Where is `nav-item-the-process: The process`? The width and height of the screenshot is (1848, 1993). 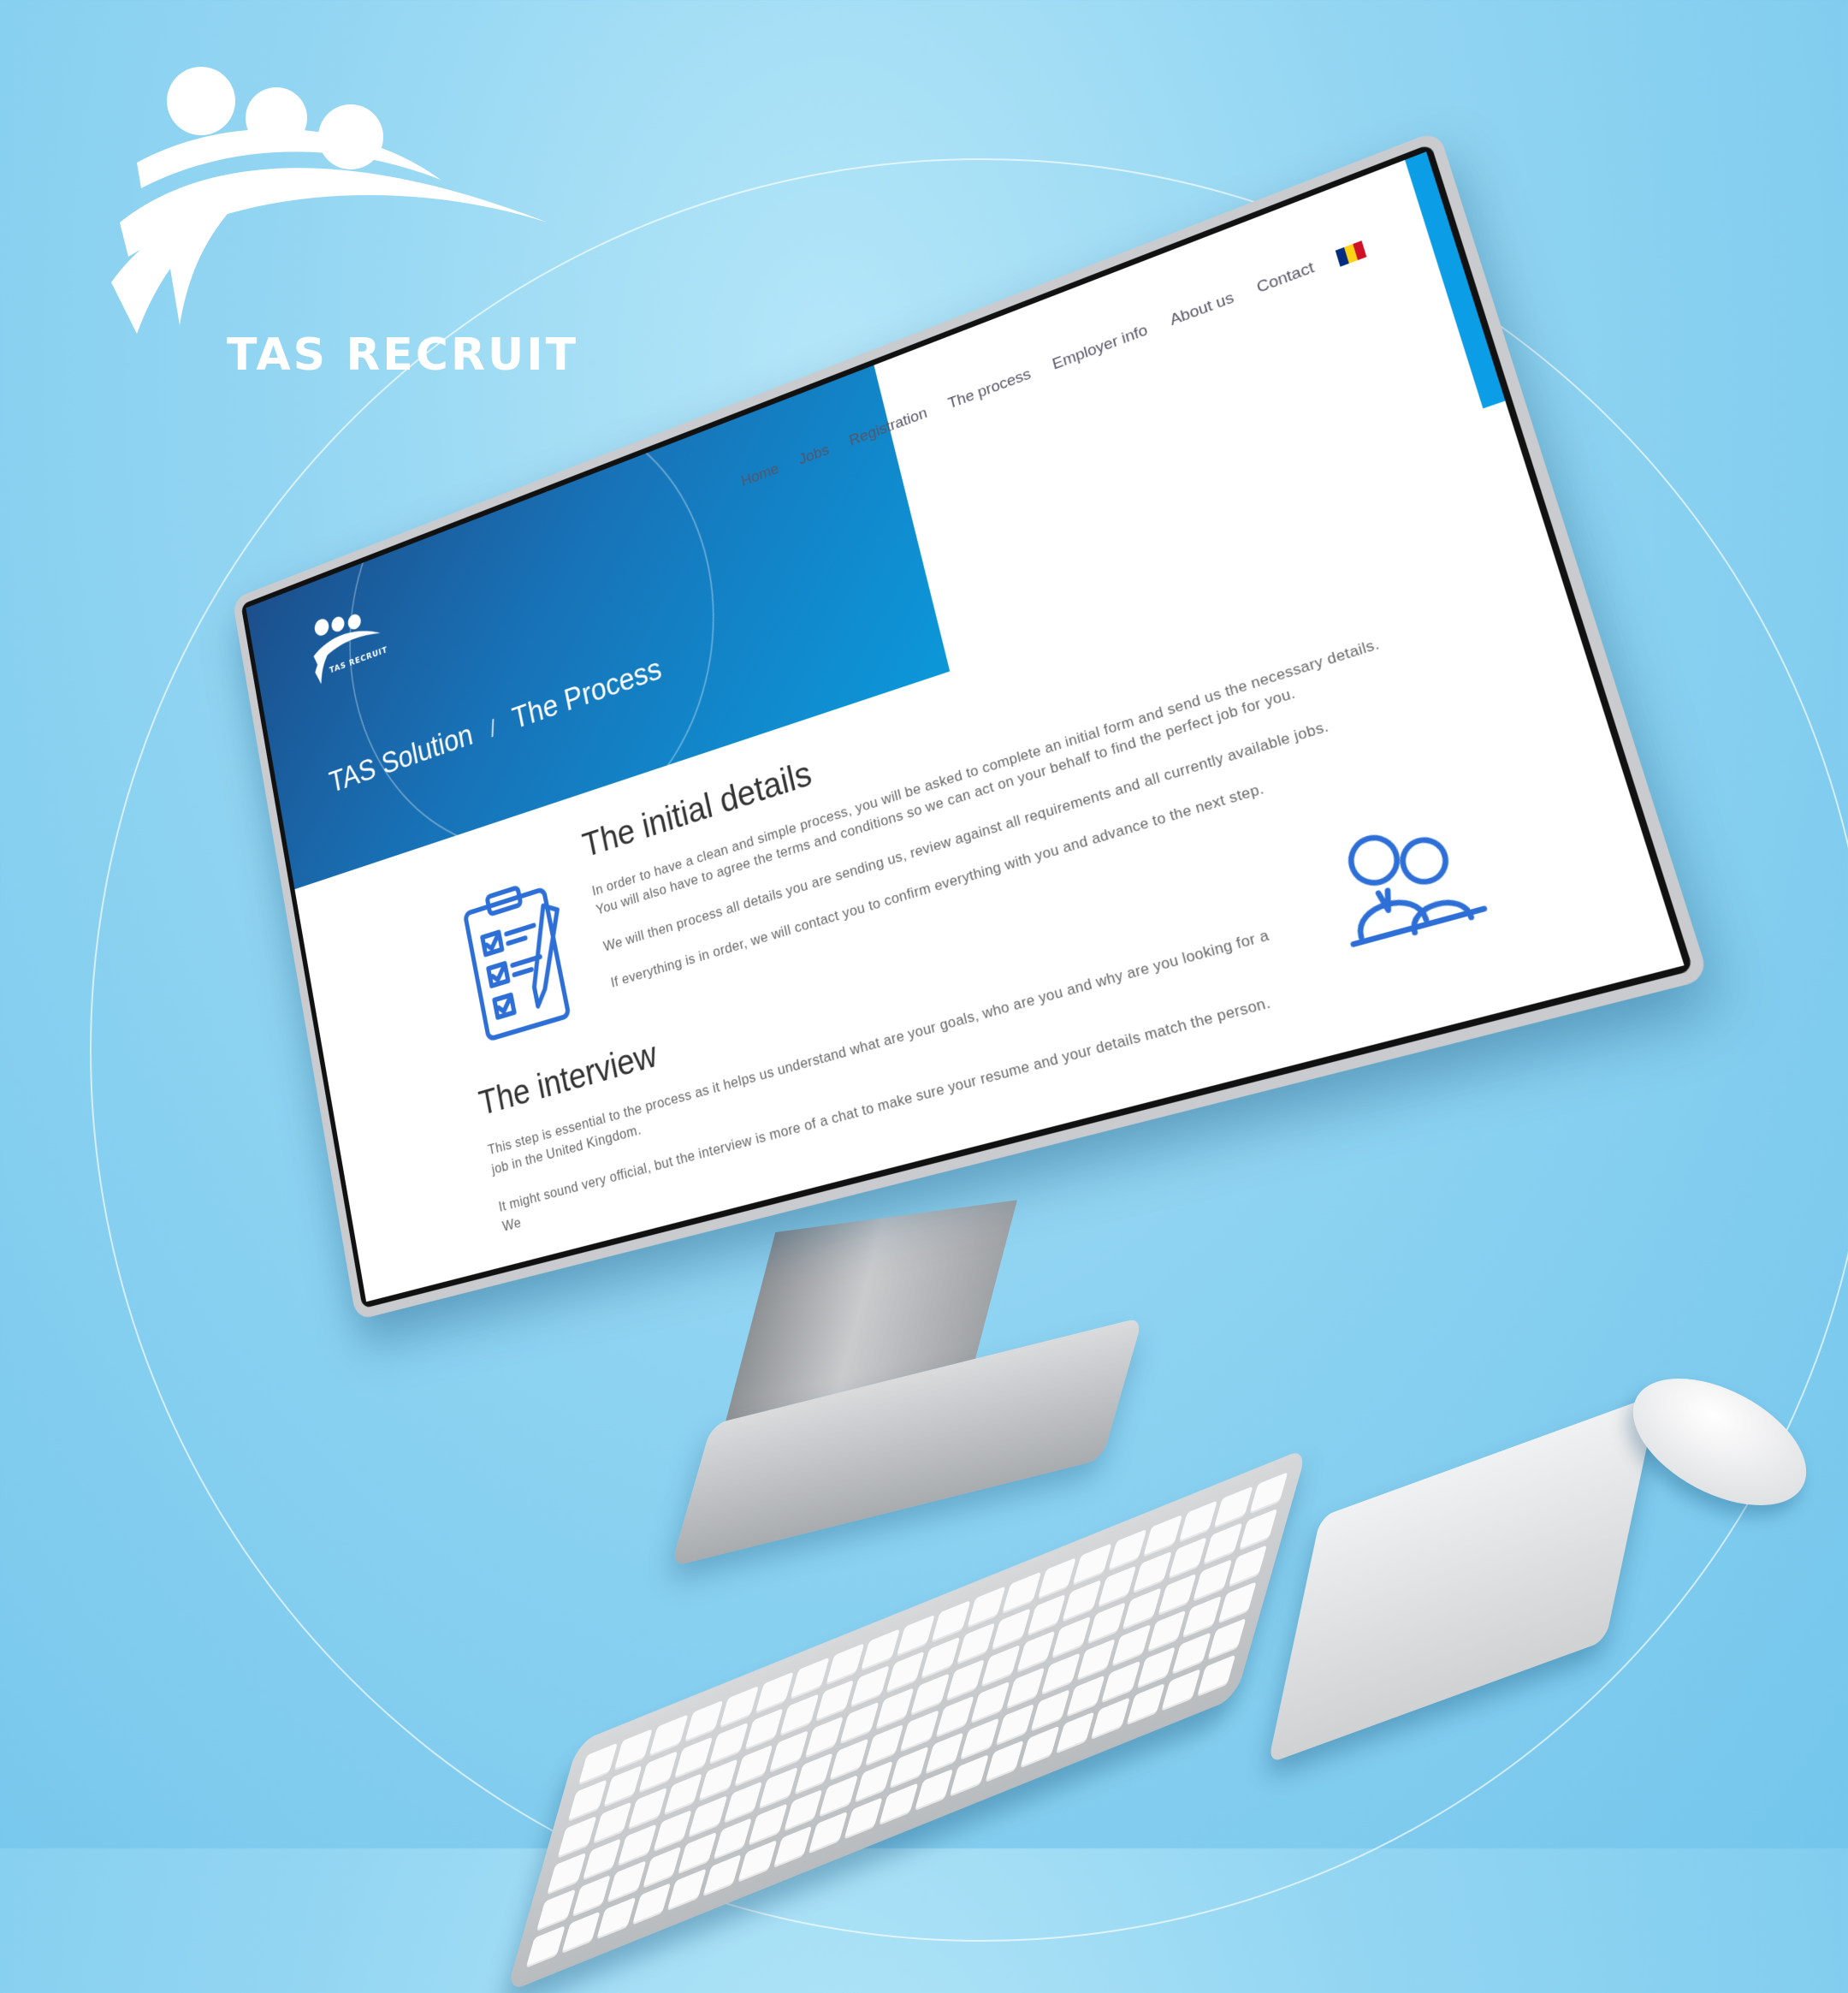
nav-item-the-process: The process is located at coordinates (989, 389).